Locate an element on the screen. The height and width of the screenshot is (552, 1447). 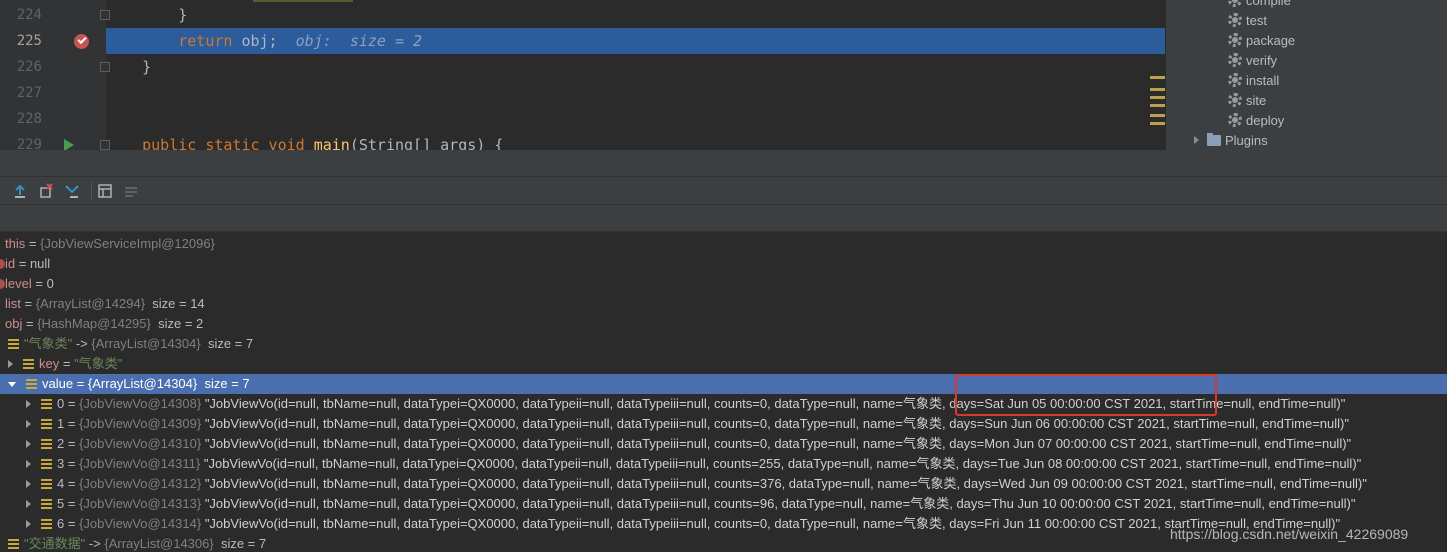
code-line: 228 is located at coordinates (582, 119).